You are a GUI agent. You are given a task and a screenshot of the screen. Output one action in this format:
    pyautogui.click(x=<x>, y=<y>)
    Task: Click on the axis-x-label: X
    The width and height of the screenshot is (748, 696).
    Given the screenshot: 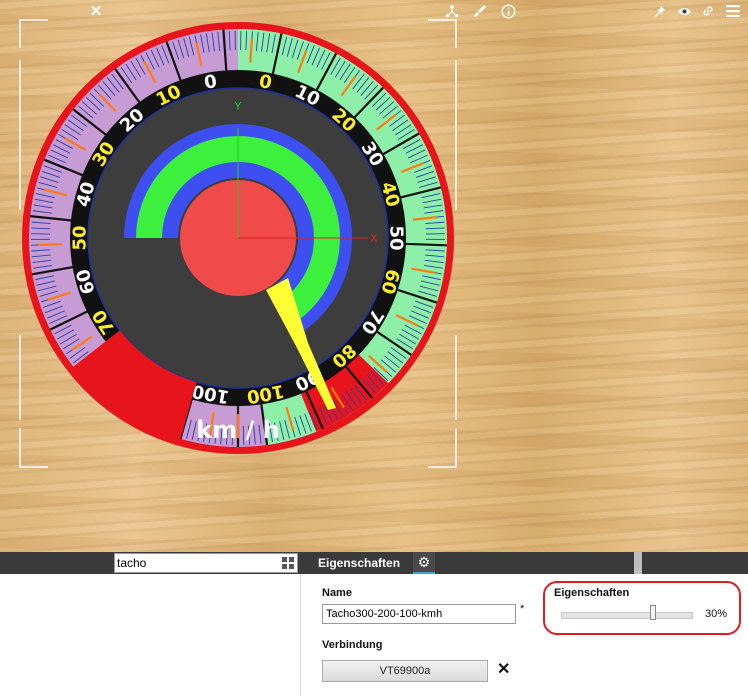 What is the action you would take?
    pyautogui.click(x=374, y=238)
    